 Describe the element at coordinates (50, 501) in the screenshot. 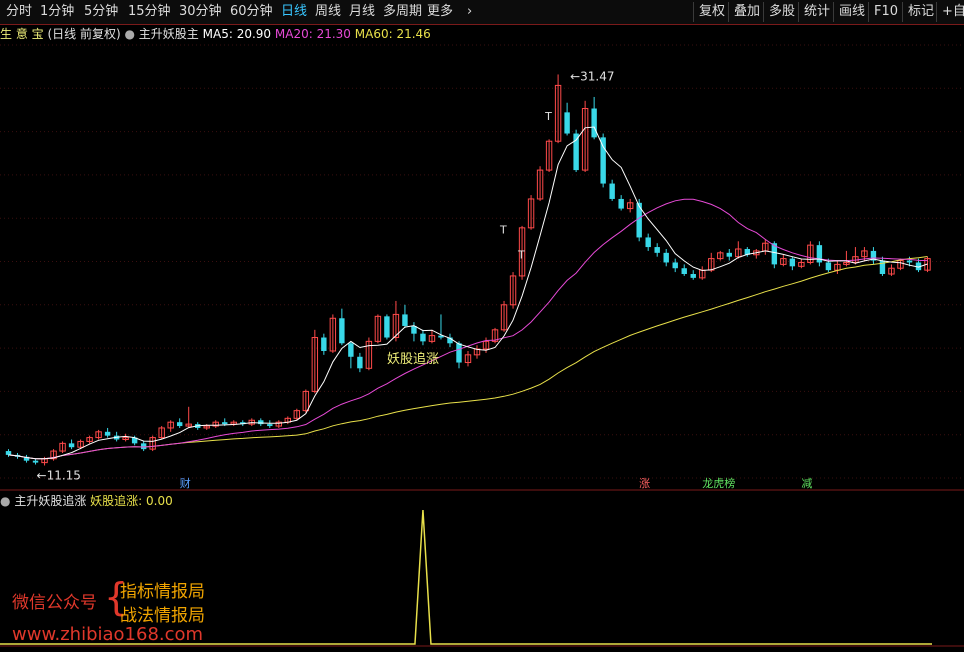

I see `indicator-panel-name: 主升妖股追涨` at that location.